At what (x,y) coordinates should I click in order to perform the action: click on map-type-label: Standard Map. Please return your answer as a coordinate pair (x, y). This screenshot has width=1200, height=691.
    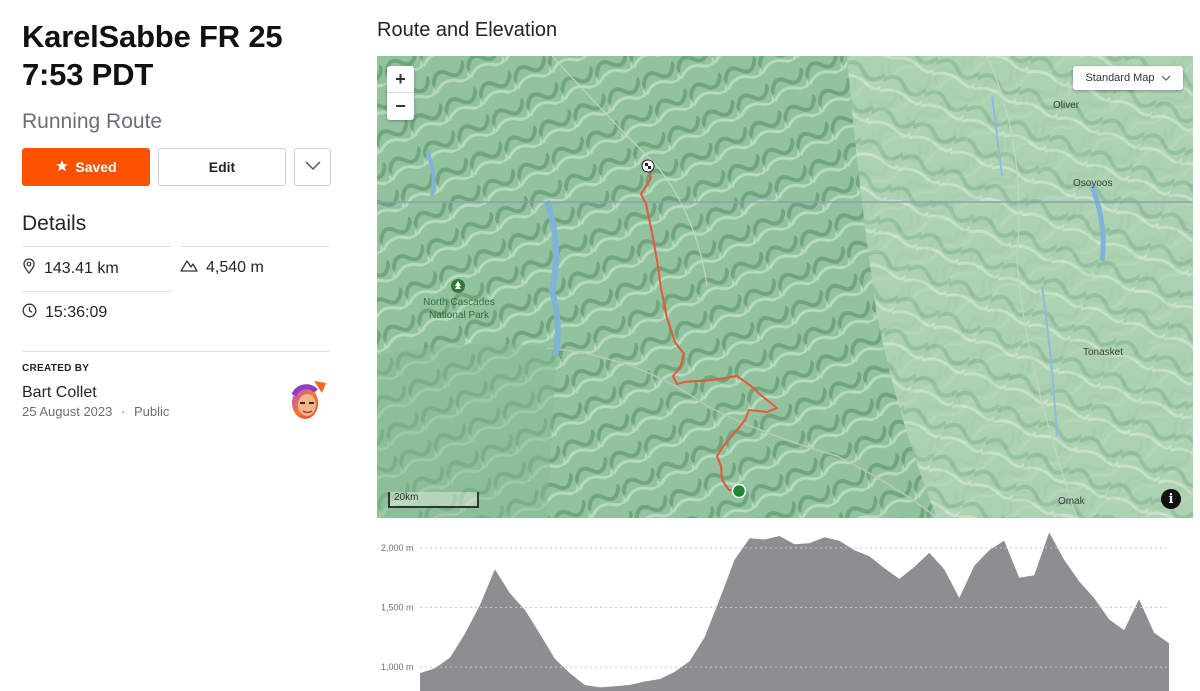
    Looking at the image, I should click on (1120, 78).